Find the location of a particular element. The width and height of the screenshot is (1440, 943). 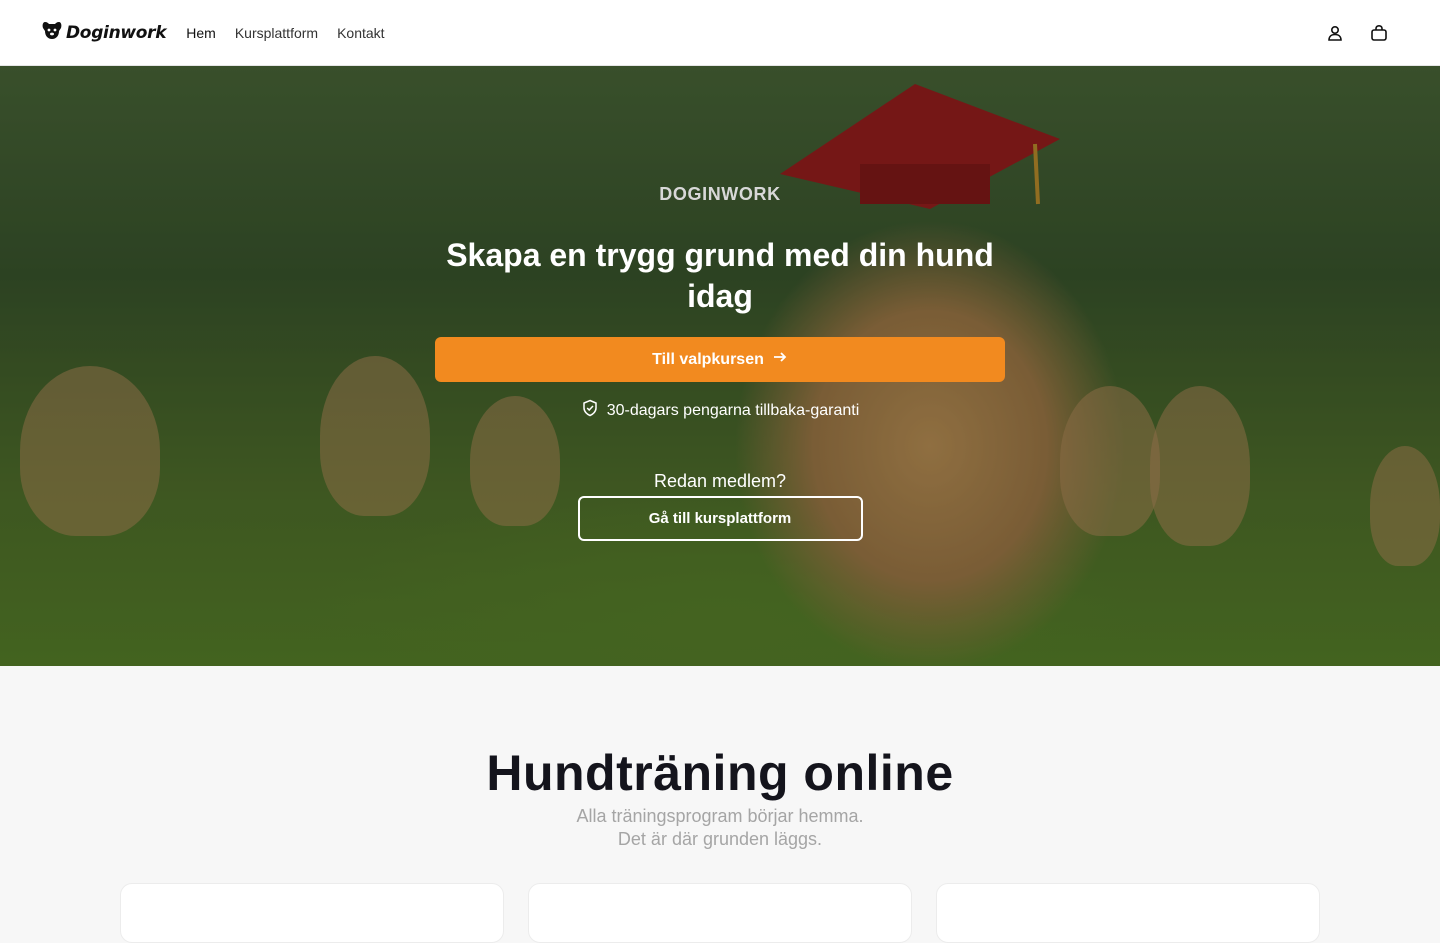

program-cards is located at coordinates (720, 913).